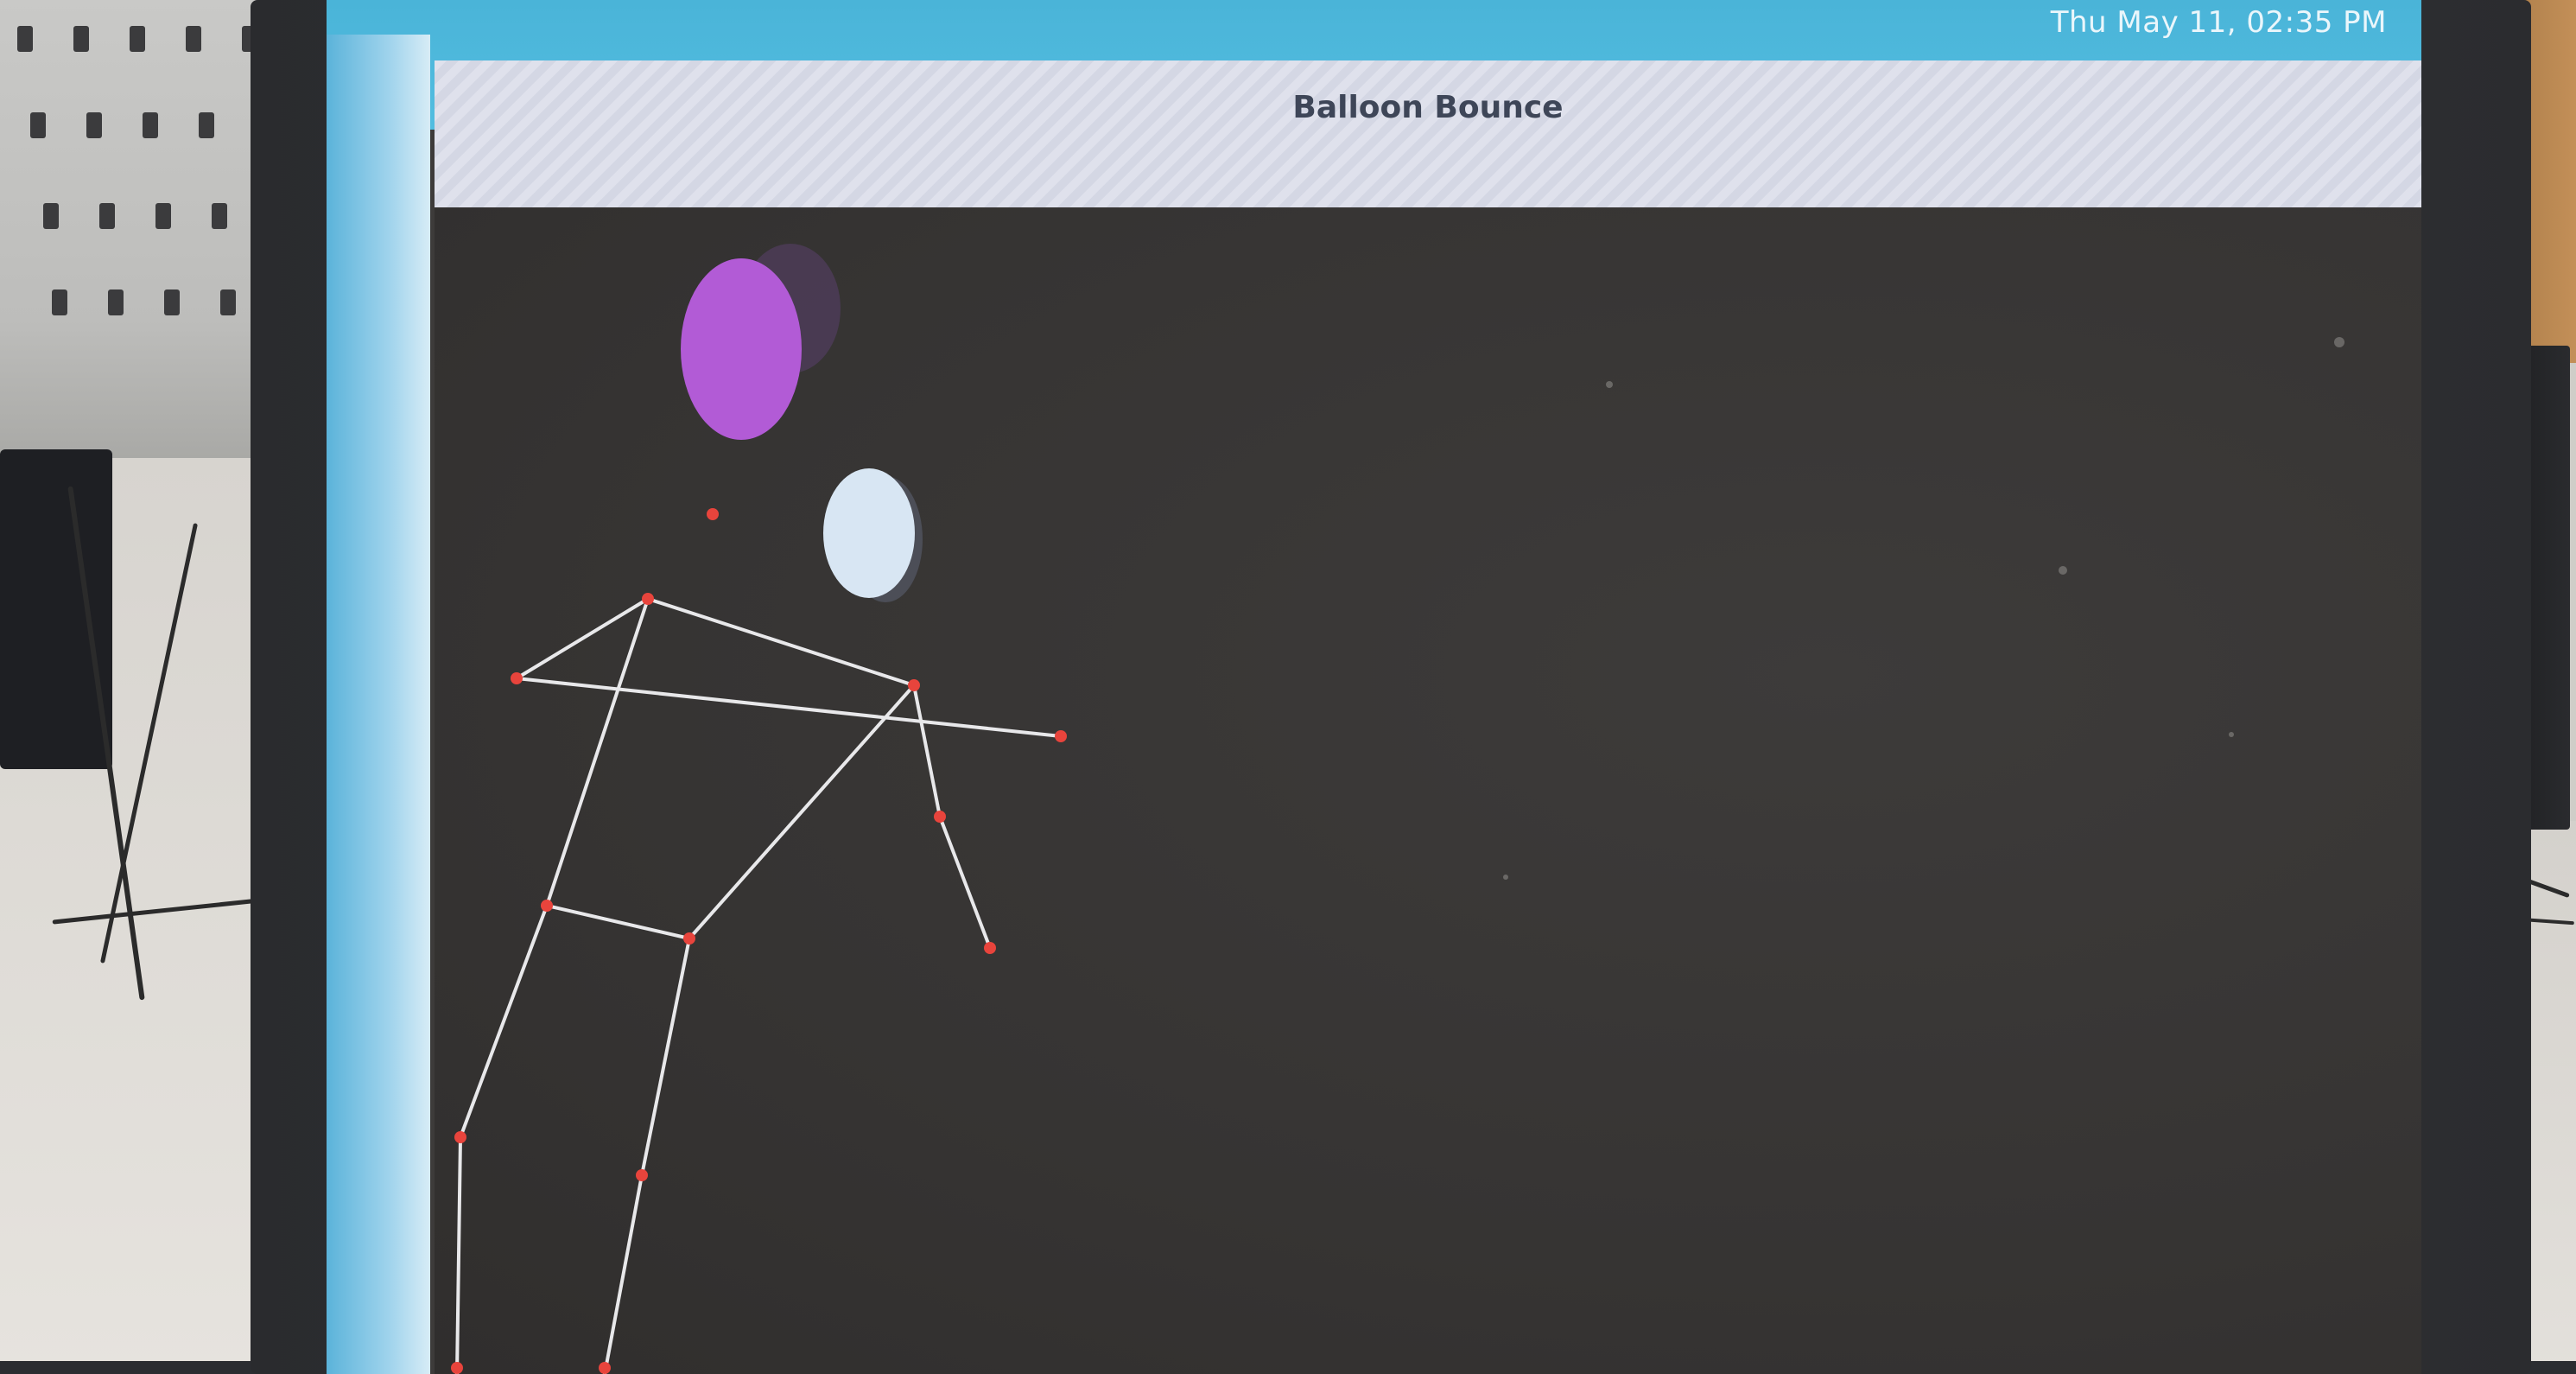 This screenshot has height=1374, width=2576. Describe the element at coordinates (759, 985) in the screenshot. I see `pose-skeleton` at that location.